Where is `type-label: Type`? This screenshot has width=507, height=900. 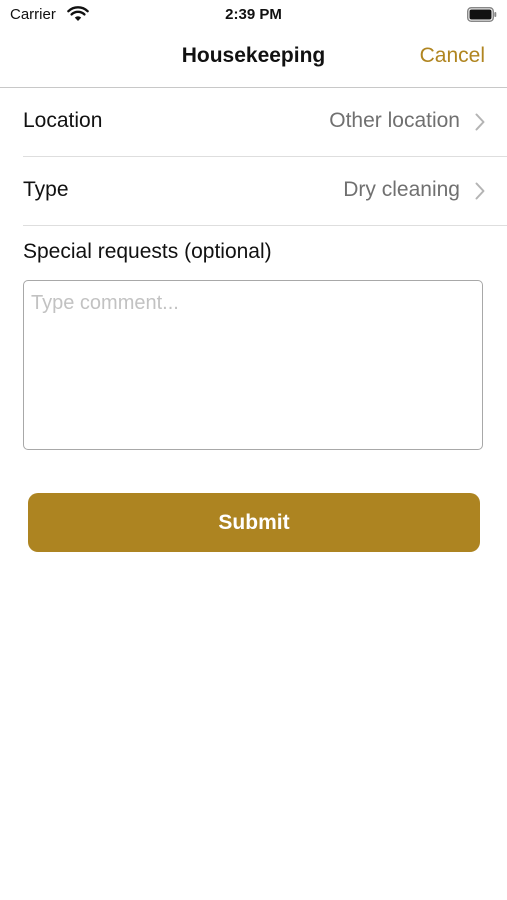 type-label: Type is located at coordinates (46, 189).